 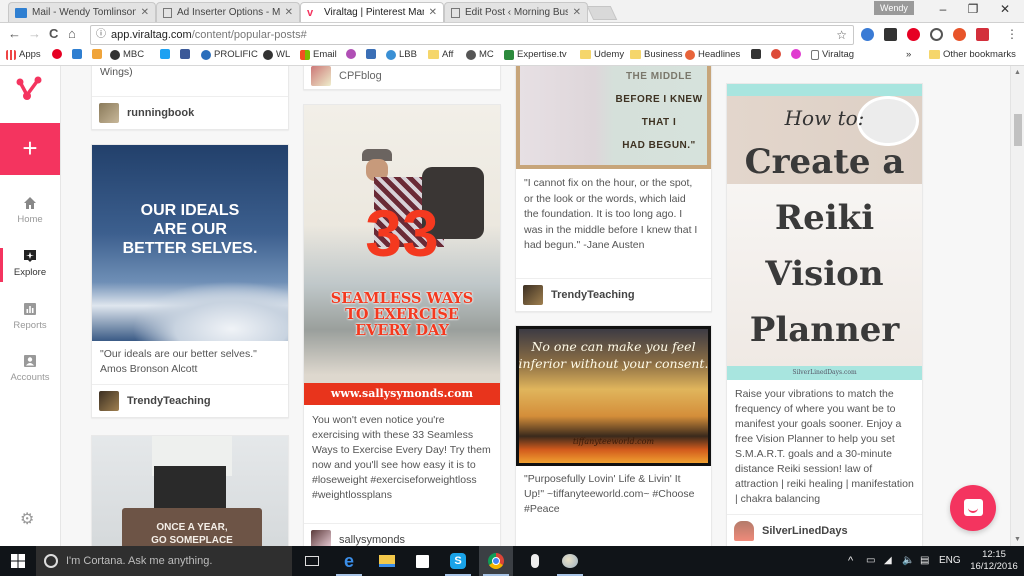 I want to click on viraltag-extension-icon, so click(x=982, y=34).